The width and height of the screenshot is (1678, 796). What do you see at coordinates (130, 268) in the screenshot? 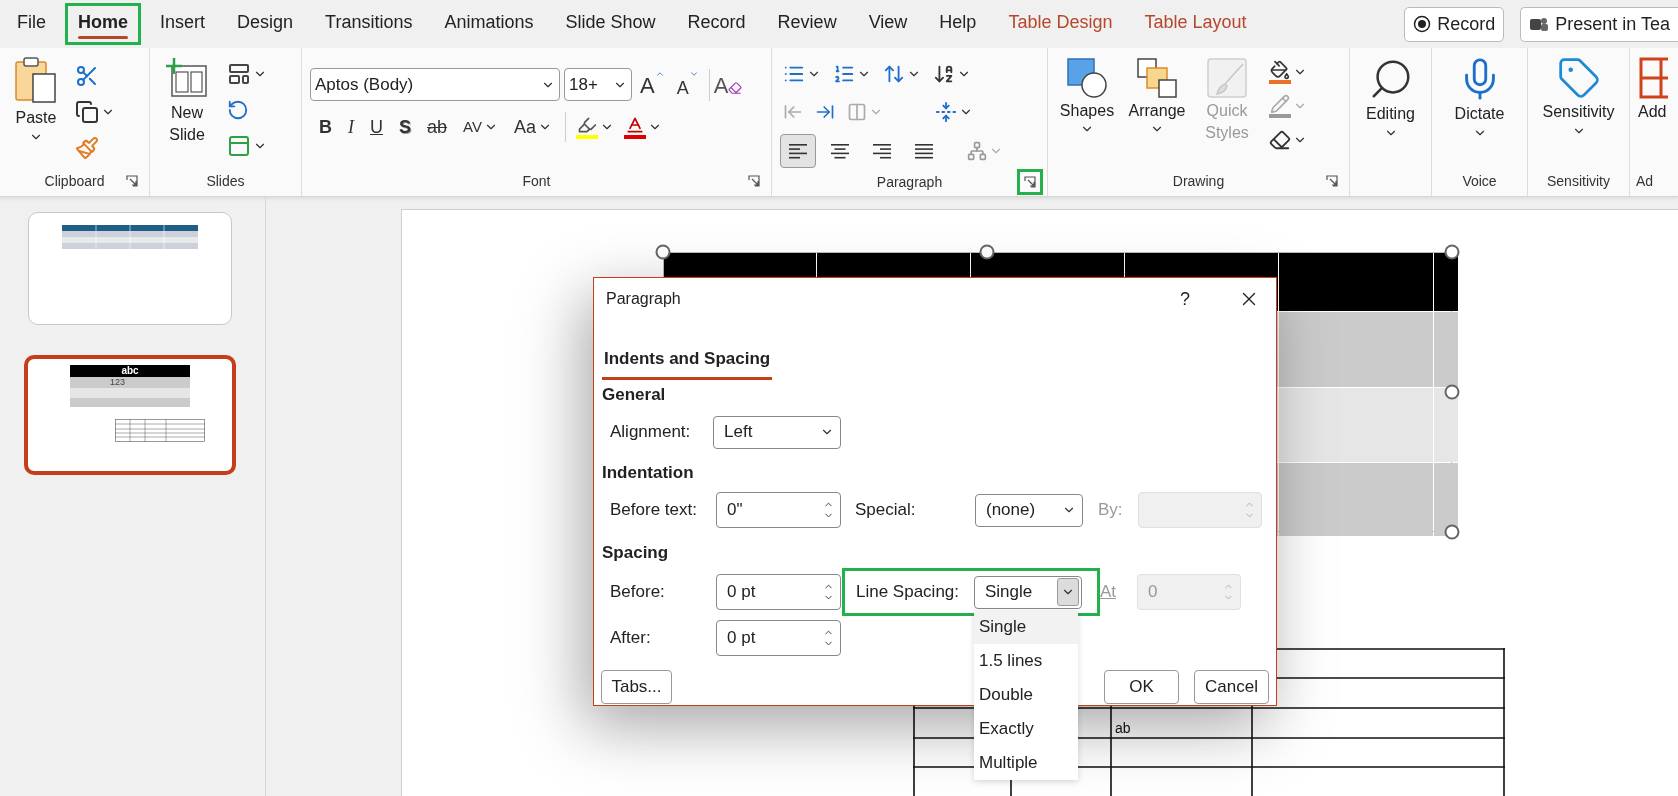
I see `slide-thumbnail` at bounding box center [130, 268].